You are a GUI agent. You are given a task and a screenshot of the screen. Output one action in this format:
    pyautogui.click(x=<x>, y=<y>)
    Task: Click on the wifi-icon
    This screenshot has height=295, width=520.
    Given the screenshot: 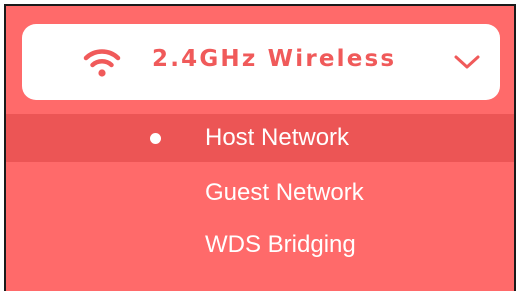 What is the action you would take?
    pyautogui.click(x=102, y=63)
    